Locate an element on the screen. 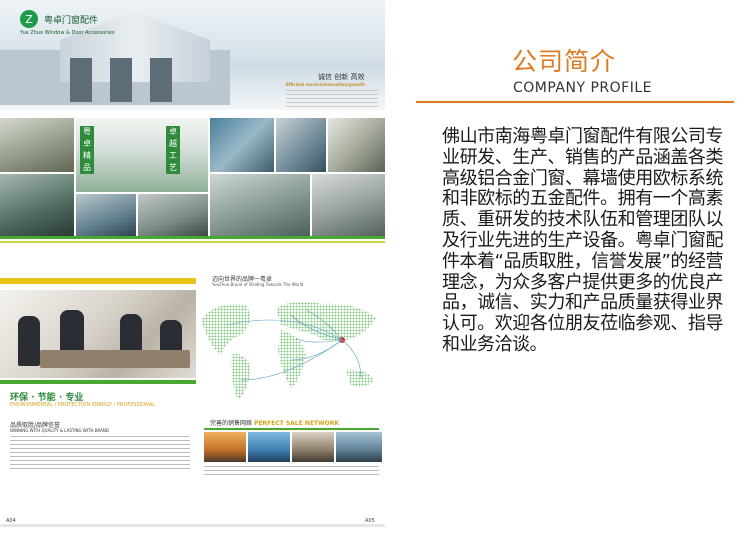 The width and height of the screenshot is (750, 539). meeting-photo is located at coordinates (98, 334).